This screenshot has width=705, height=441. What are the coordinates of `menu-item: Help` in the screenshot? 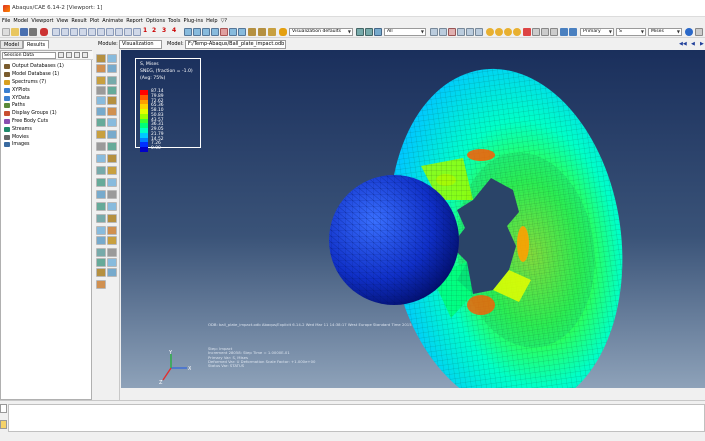 It's located at (211, 21).